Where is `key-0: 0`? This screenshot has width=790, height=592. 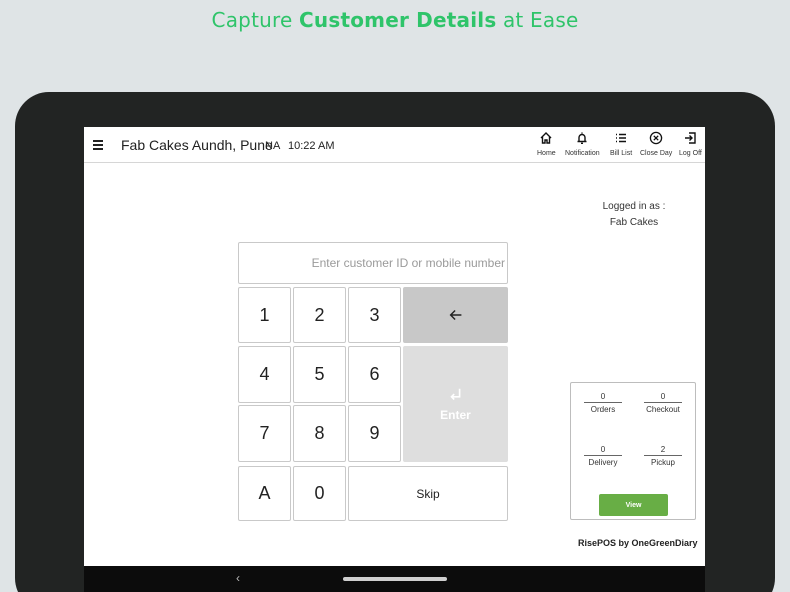 key-0: 0 is located at coordinates (319, 493).